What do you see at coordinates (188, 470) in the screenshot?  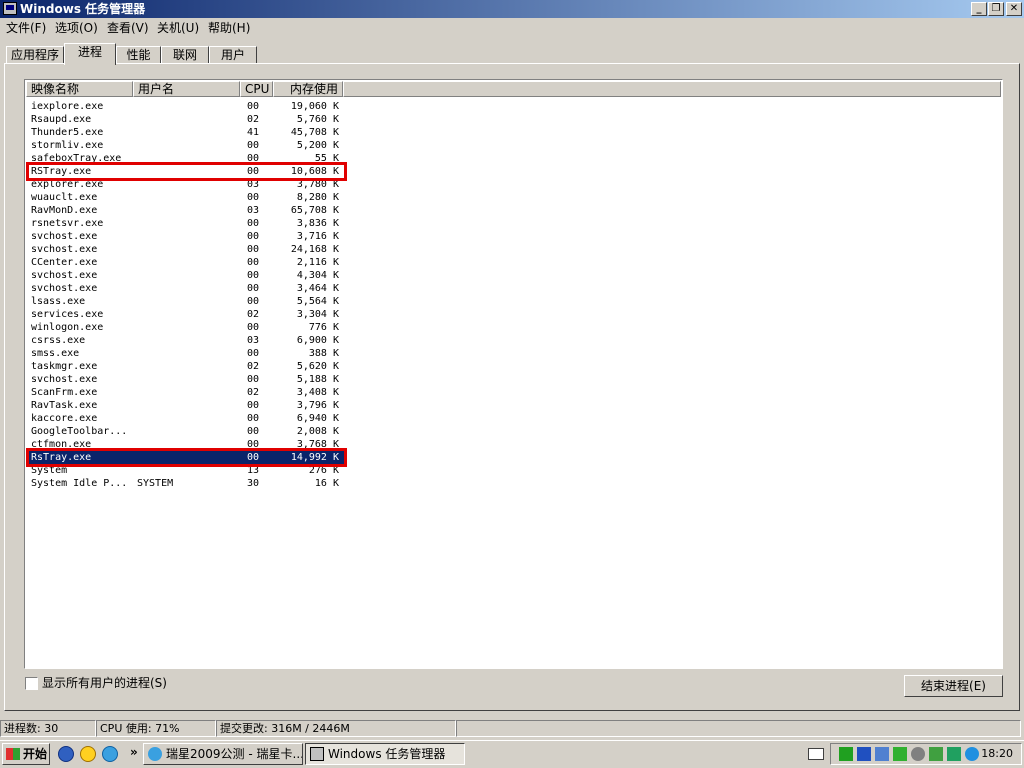 I see `process-row: System 13 276 K` at bounding box center [188, 470].